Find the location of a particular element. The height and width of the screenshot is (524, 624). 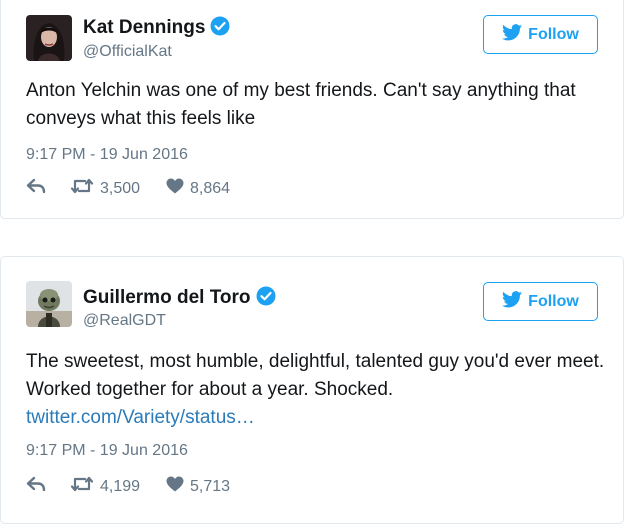

retweet-count: 3,500 is located at coordinates (120, 188).